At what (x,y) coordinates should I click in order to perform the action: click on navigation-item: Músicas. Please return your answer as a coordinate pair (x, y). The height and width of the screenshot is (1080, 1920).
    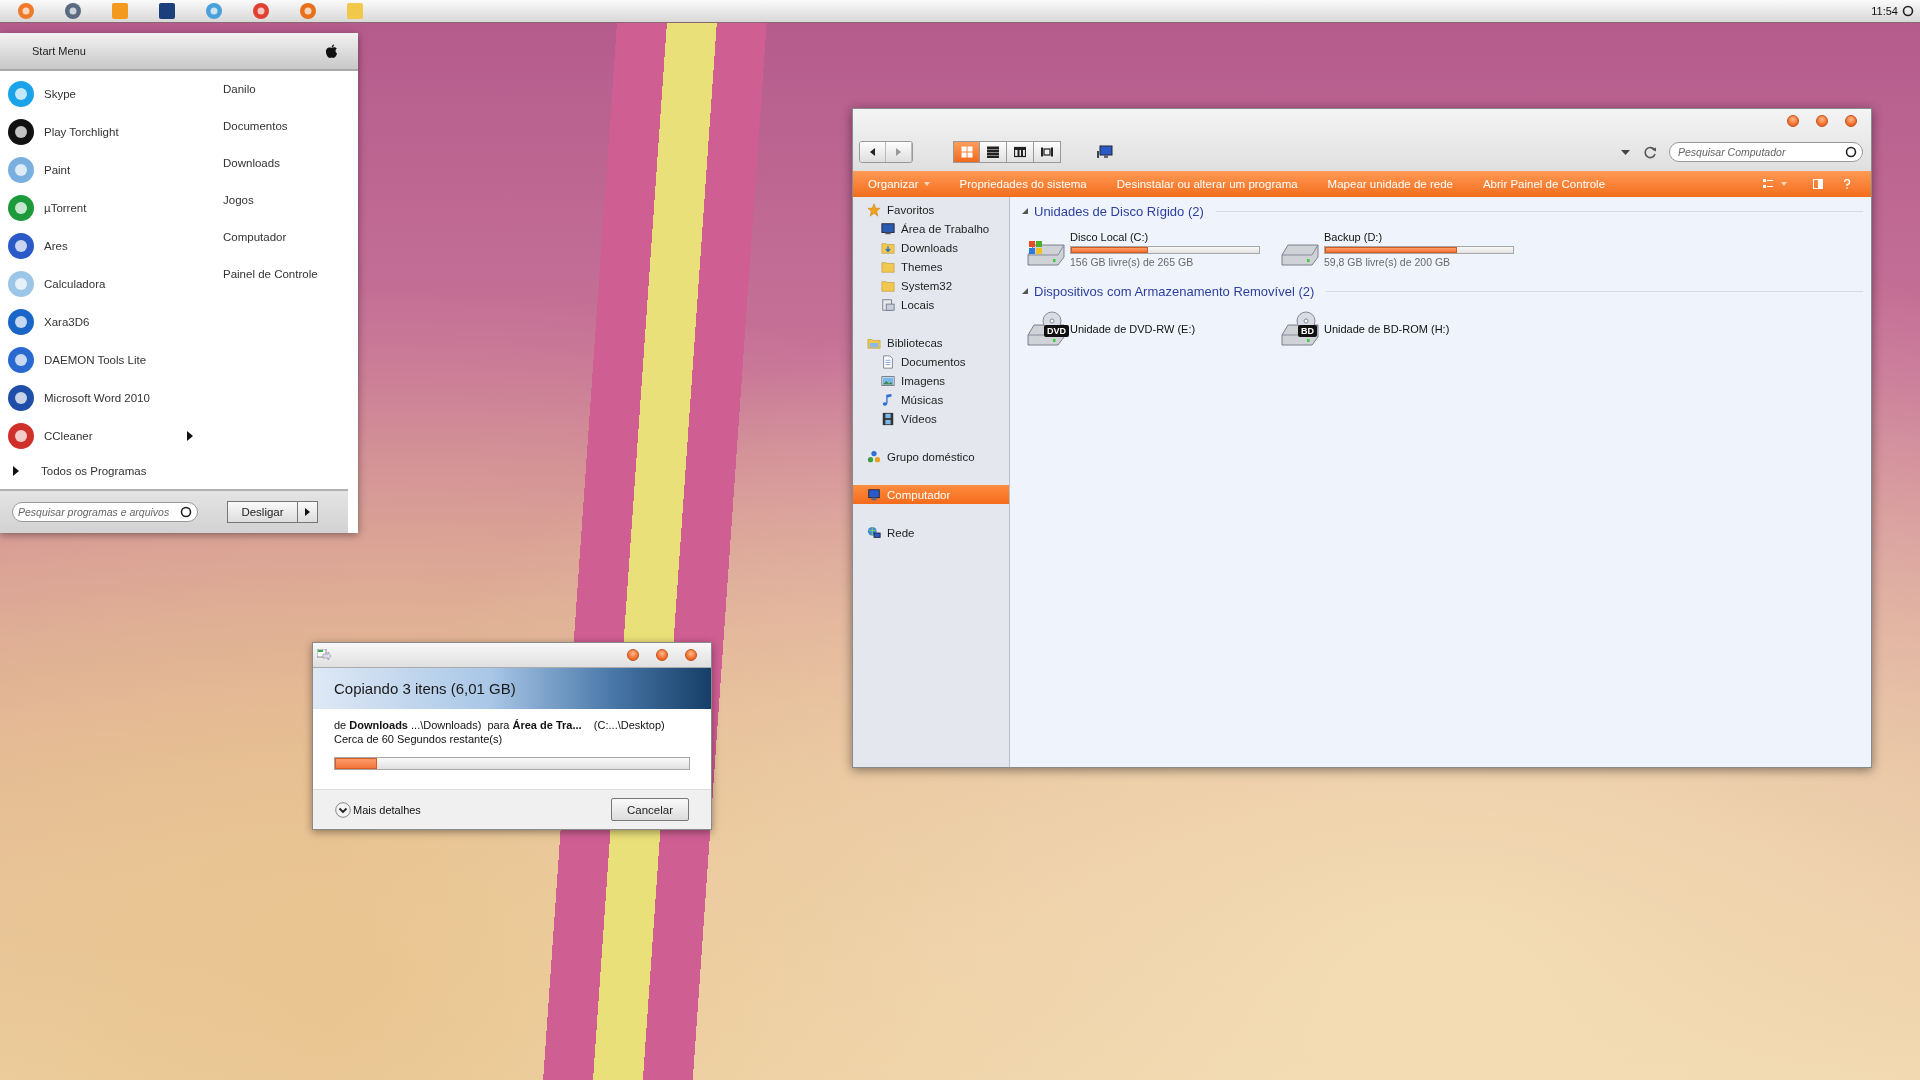
    Looking at the image, I should click on (931, 399).